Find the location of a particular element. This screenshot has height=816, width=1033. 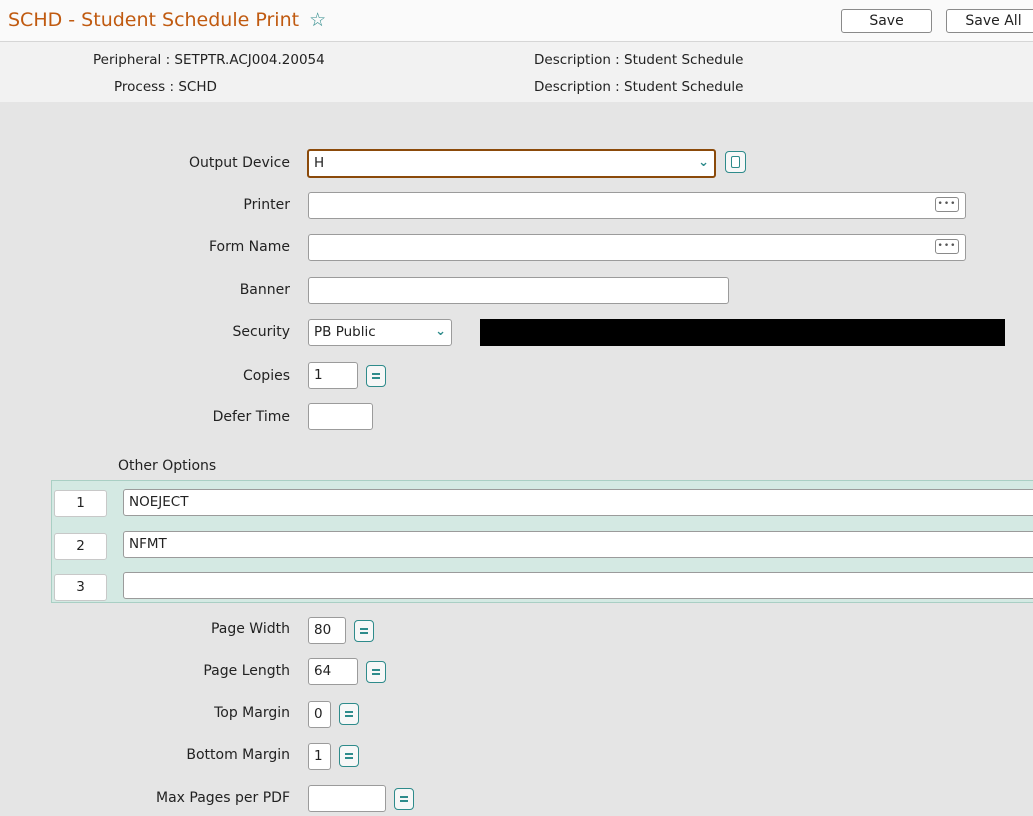

description-text-1: Description : Student Schedule is located at coordinates (639, 60).